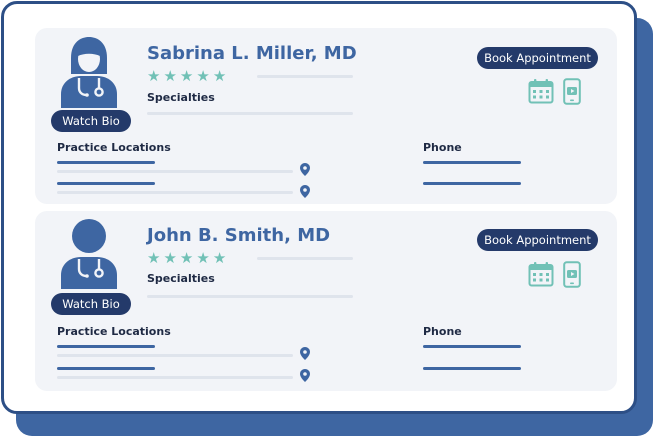 The width and height of the screenshot is (659, 439). What do you see at coordinates (89, 254) in the screenshot?
I see `male-doctor-icon` at bounding box center [89, 254].